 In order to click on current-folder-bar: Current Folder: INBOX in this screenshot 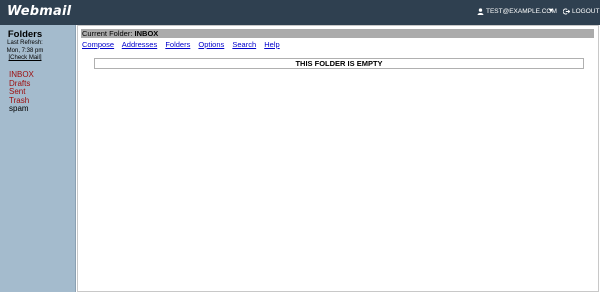, I will do `click(337, 33)`.